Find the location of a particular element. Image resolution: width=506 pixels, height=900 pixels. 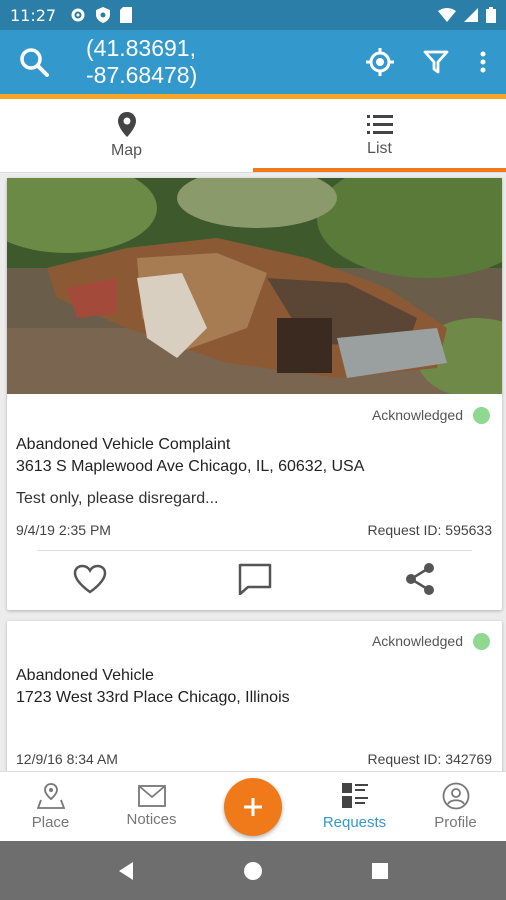

coordinates-longitude: -87.68478) is located at coordinates (142, 75).